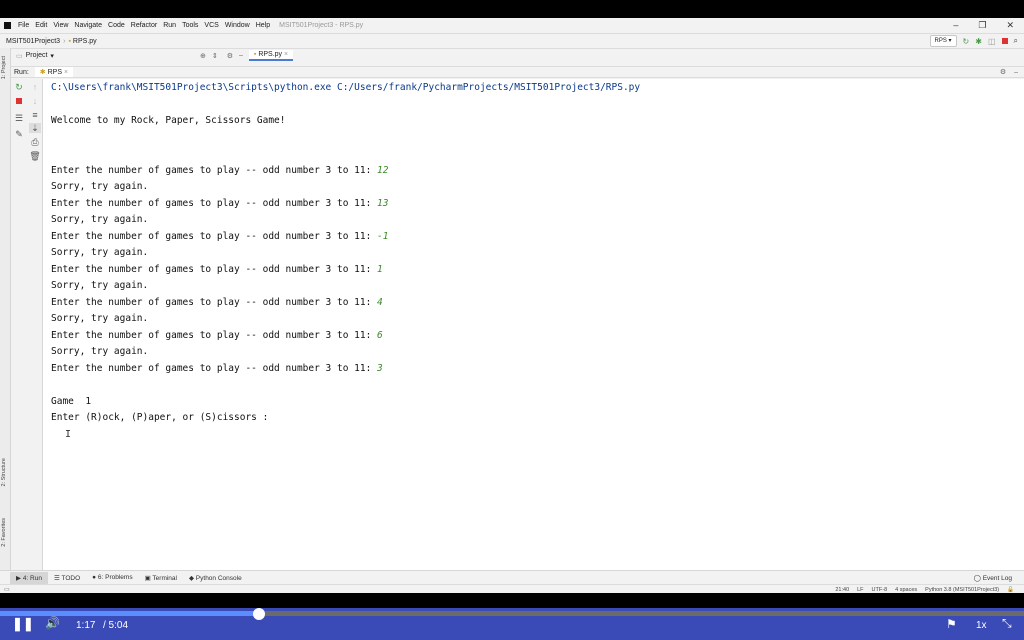 Image resolution: width=1024 pixels, height=640 pixels. What do you see at coordinates (164, 578) in the screenshot?
I see `tab-terminal-label: Terminal` at bounding box center [164, 578].